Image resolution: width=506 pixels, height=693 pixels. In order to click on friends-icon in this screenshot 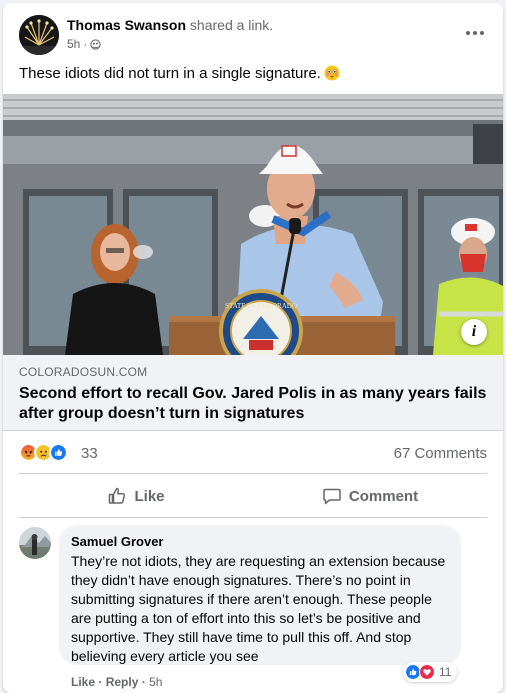, I will do `click(95, 44)`.